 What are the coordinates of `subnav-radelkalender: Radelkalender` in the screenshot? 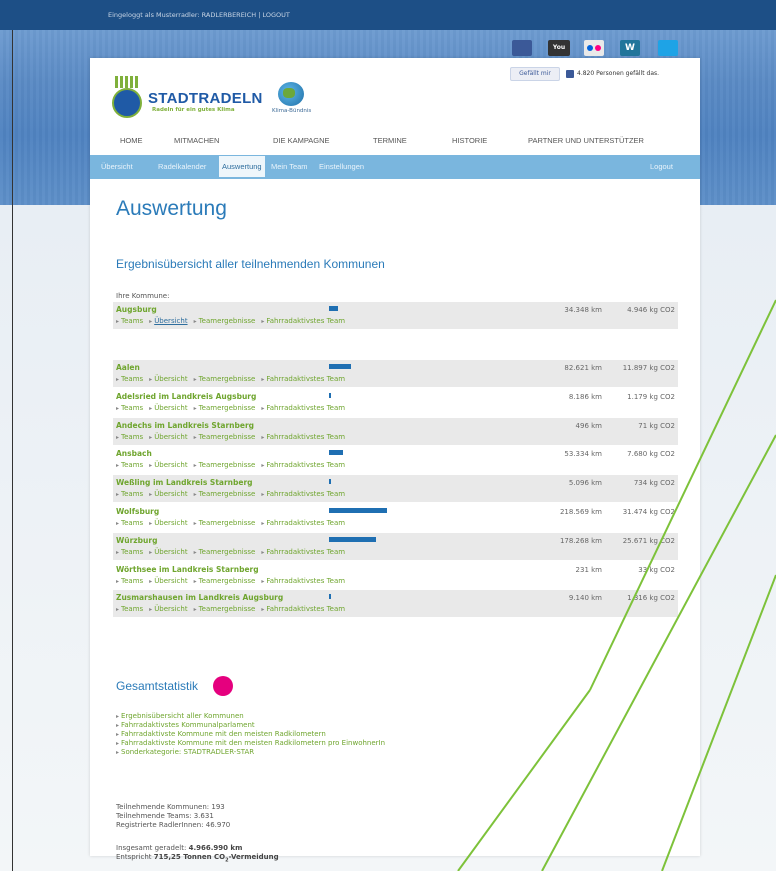 It's located at (182, 166).